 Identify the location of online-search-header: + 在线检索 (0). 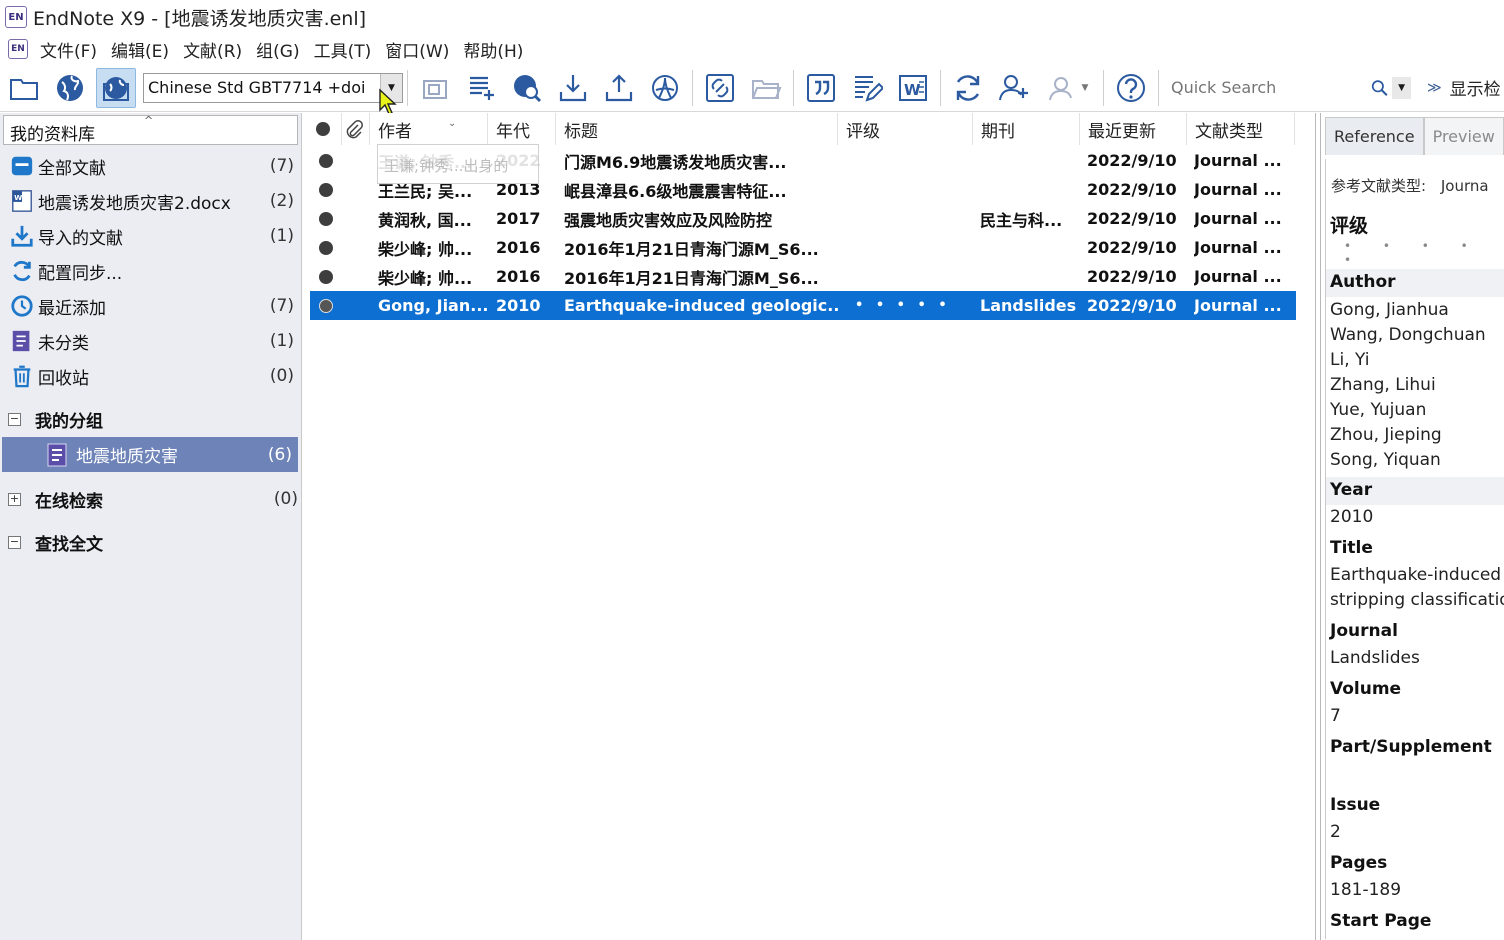
(153, 499).